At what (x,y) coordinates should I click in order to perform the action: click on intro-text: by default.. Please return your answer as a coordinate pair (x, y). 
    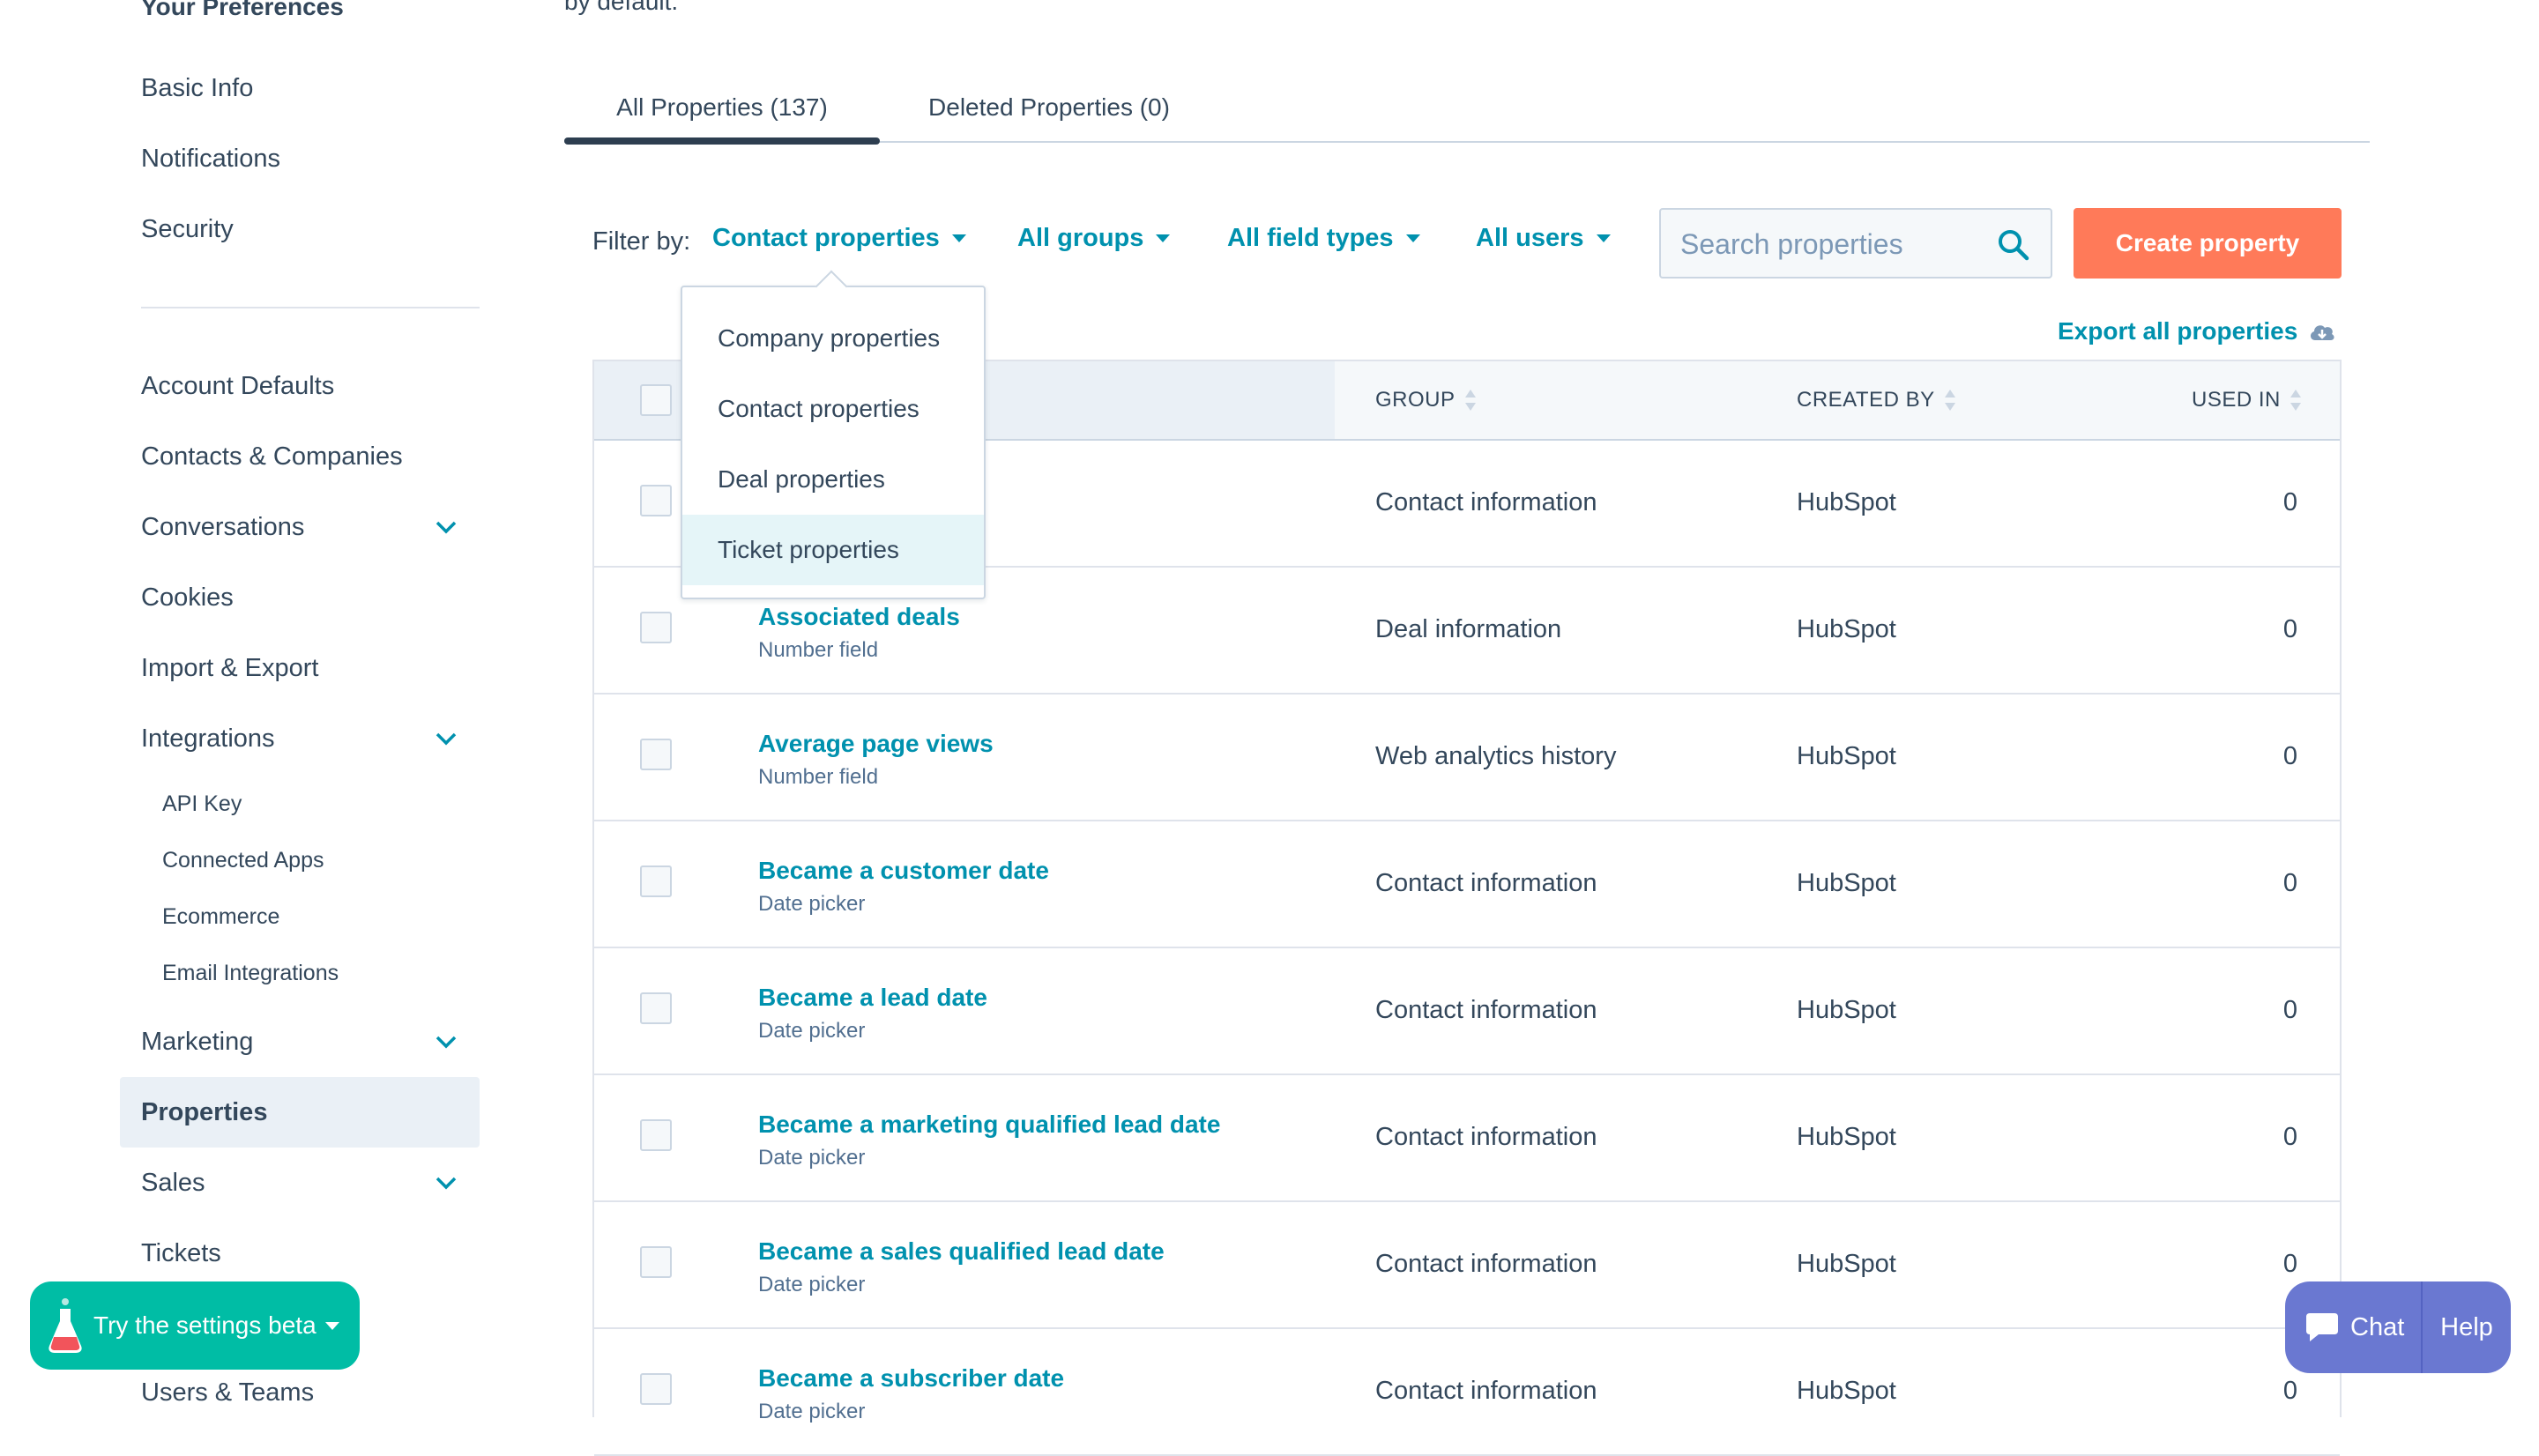
    Looking at the image, I should click on (621, 7).